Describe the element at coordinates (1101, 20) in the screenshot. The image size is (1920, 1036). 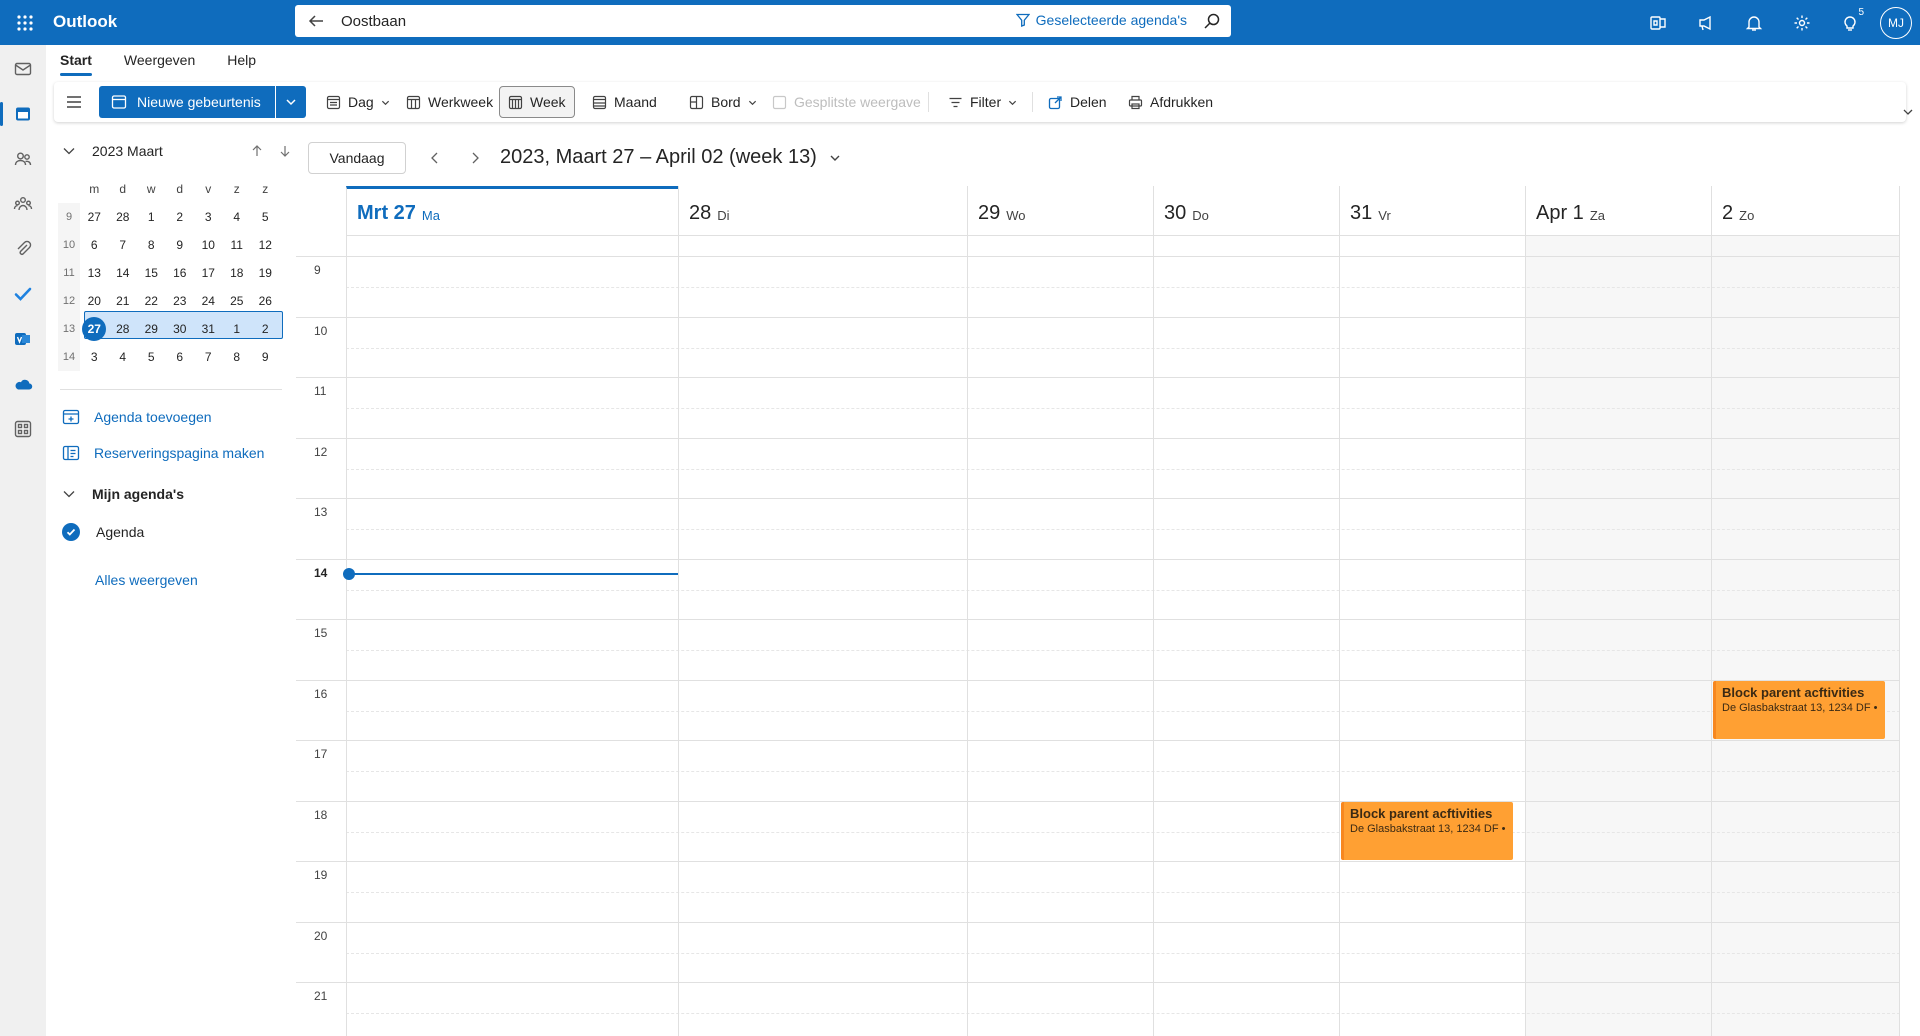
I see `search-scope-filter: Geselecteerde agenda's` at that location.